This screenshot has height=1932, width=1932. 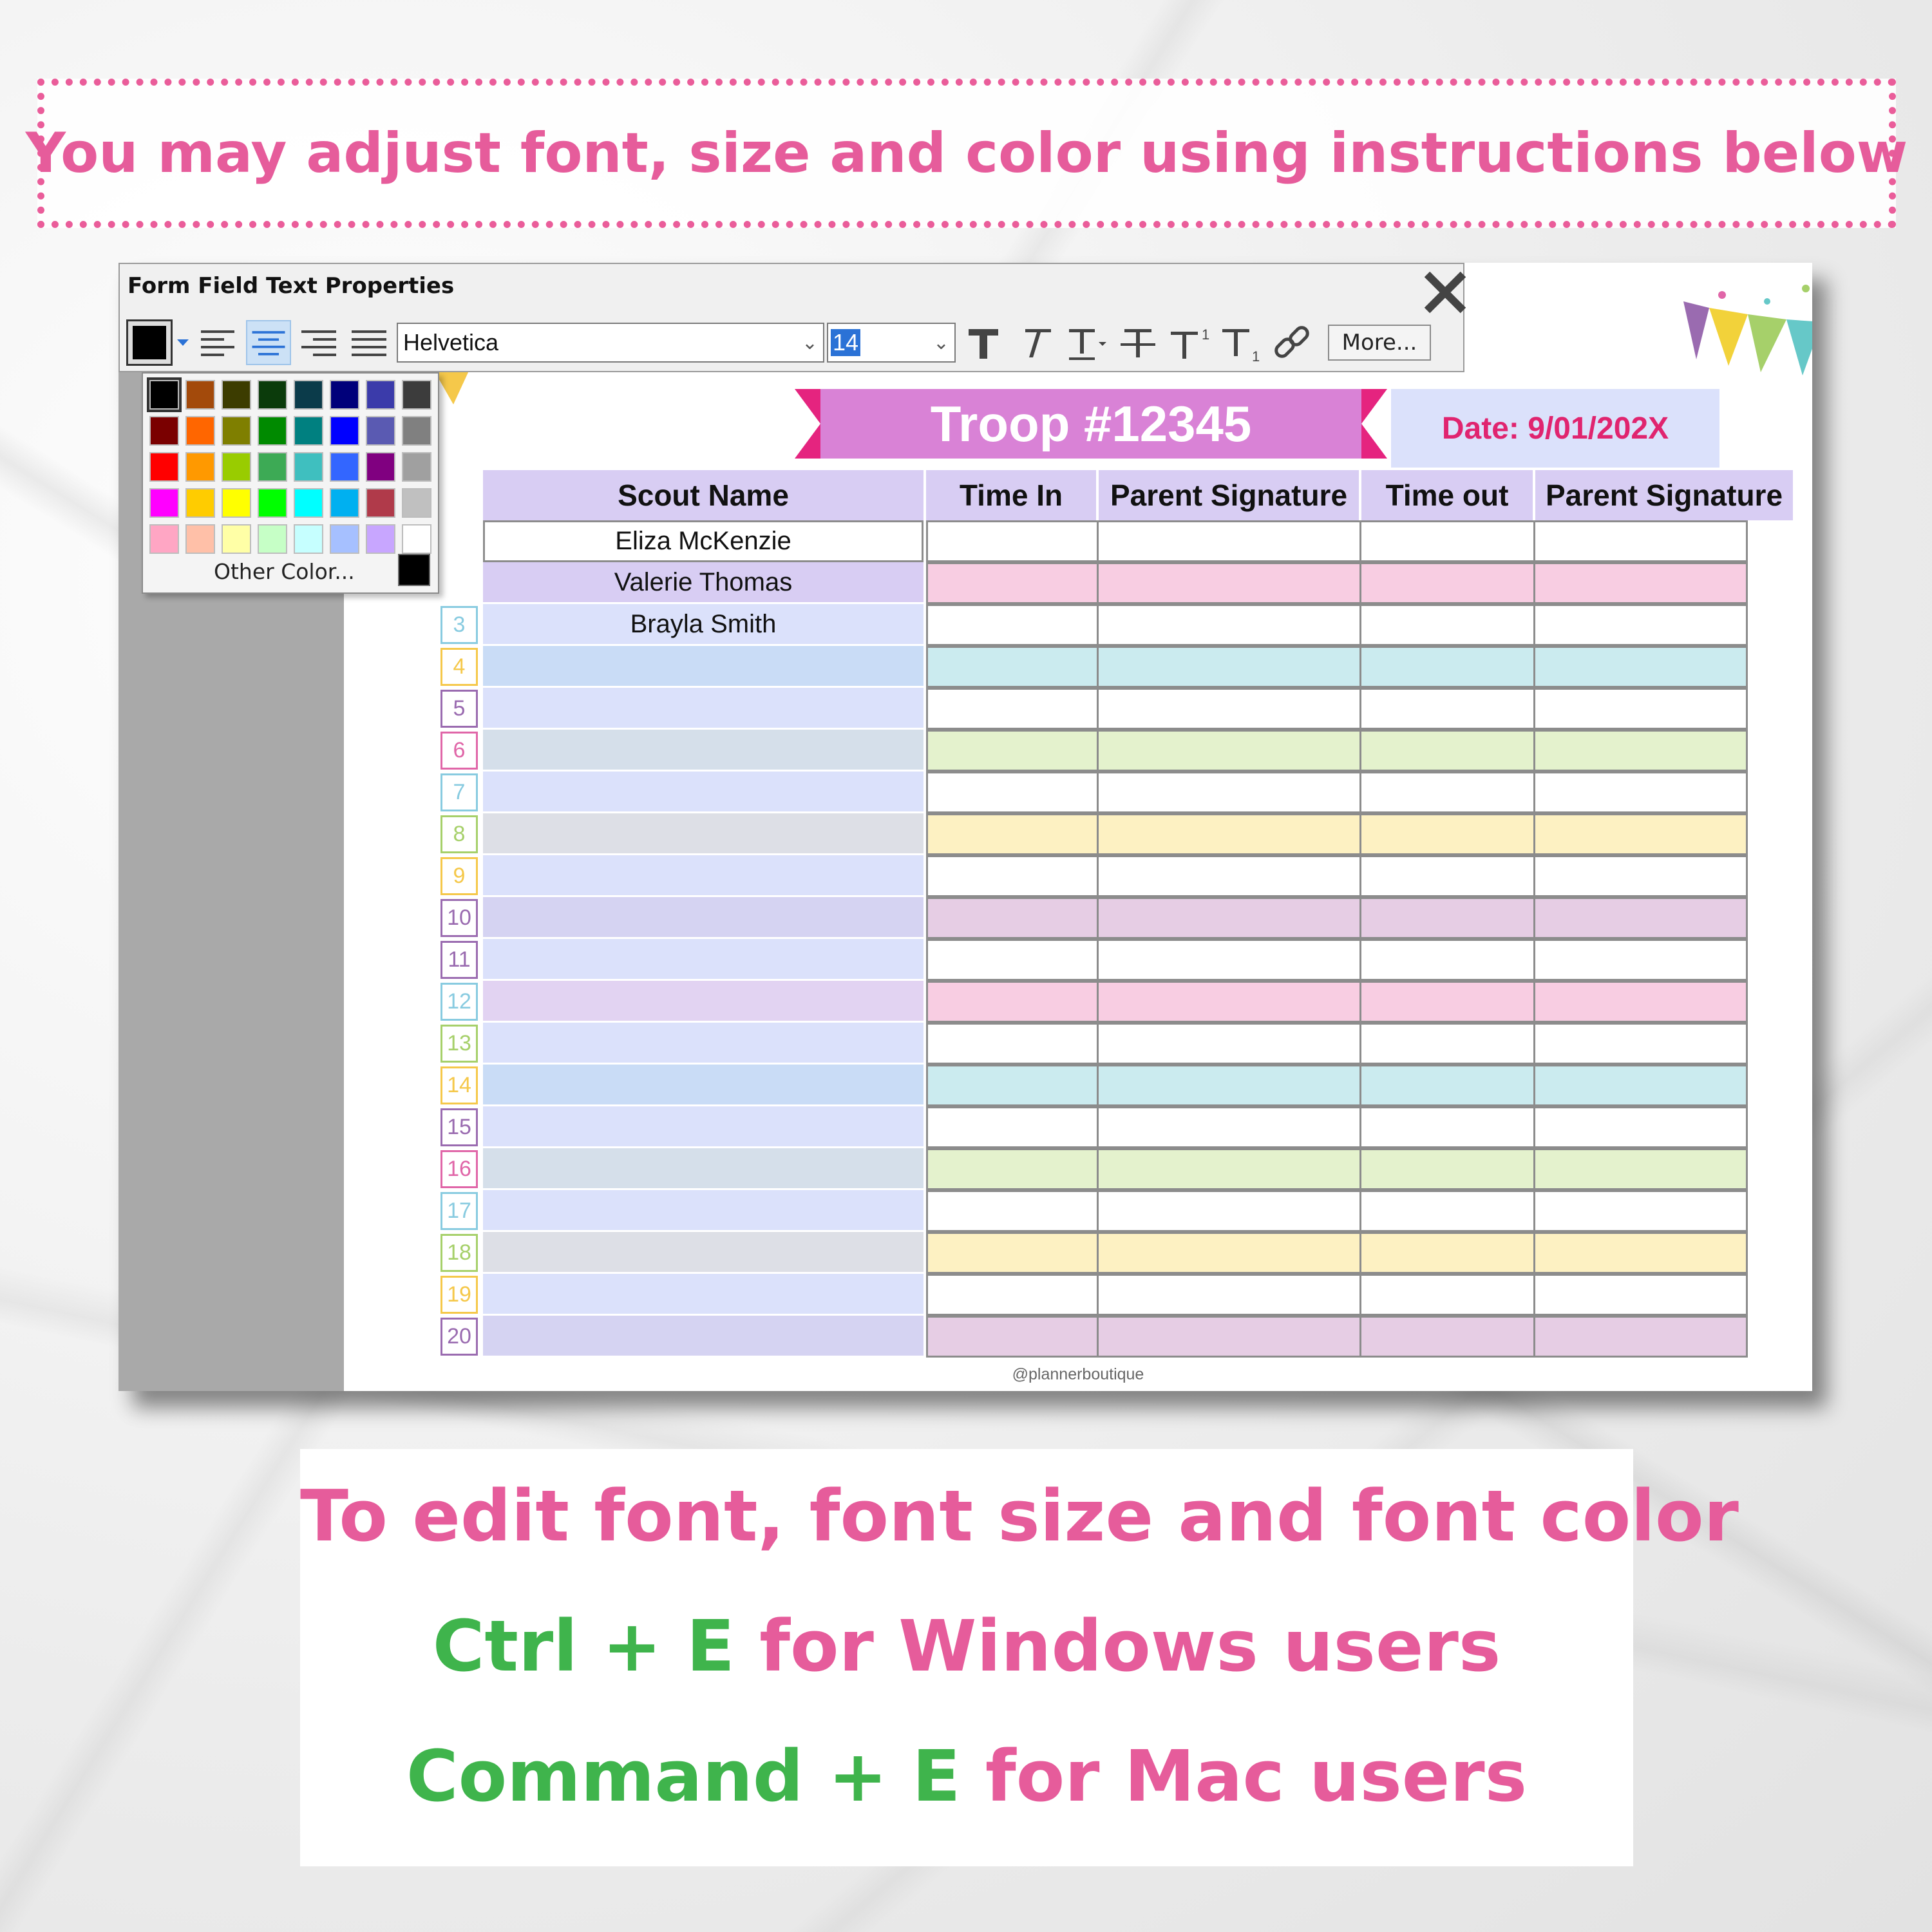 What do you see at coordinates (1555, 429) in the screenshot?
I see `date-box: Date: 9/01/202X` at bounding box center [1555, 429].